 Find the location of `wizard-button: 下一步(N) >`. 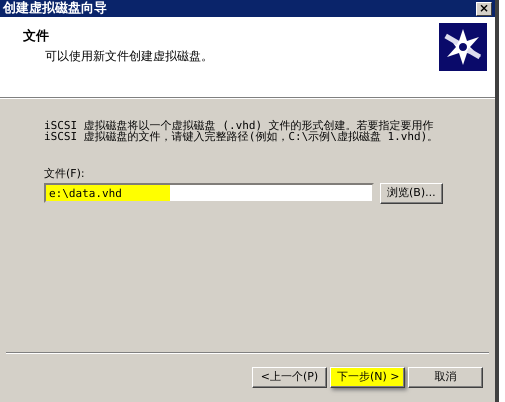

wizard-button: 下一步(N) > is located at coordinates (367, 377).